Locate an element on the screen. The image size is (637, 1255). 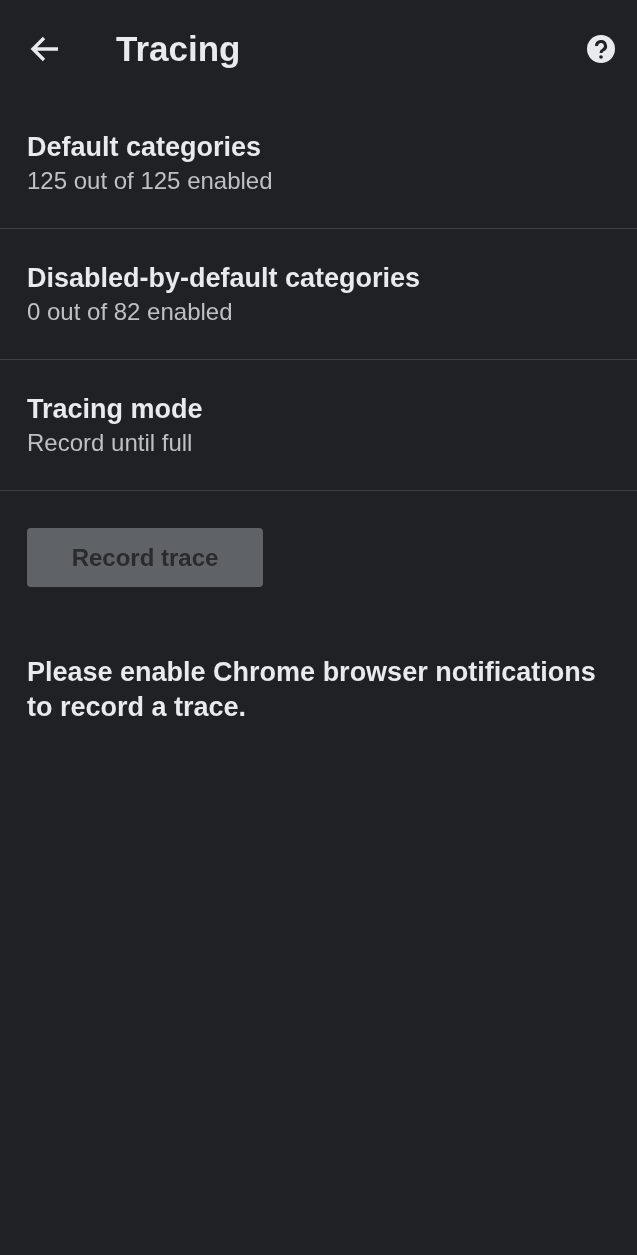
setting-title: Tracing mode is located at coordinates (318, 409).